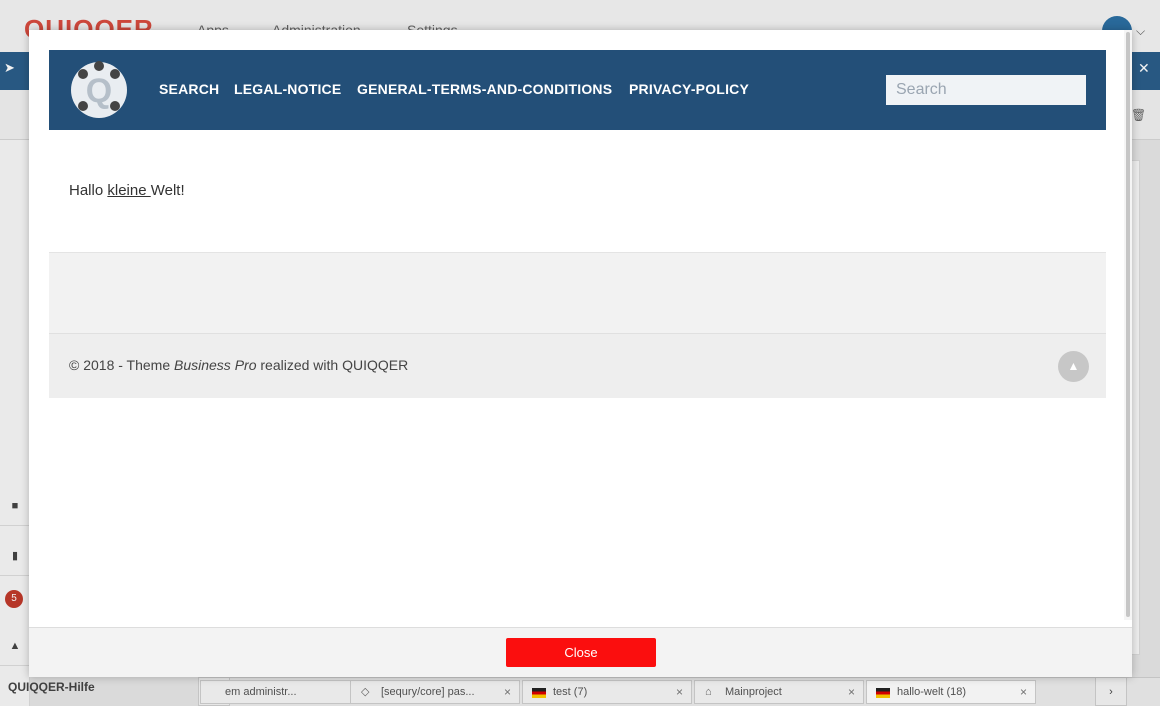 Image resolution: width=1160 pixels, height=706 pixels. I want to click on nav-link-search: SEARCH, so click(189, 89).